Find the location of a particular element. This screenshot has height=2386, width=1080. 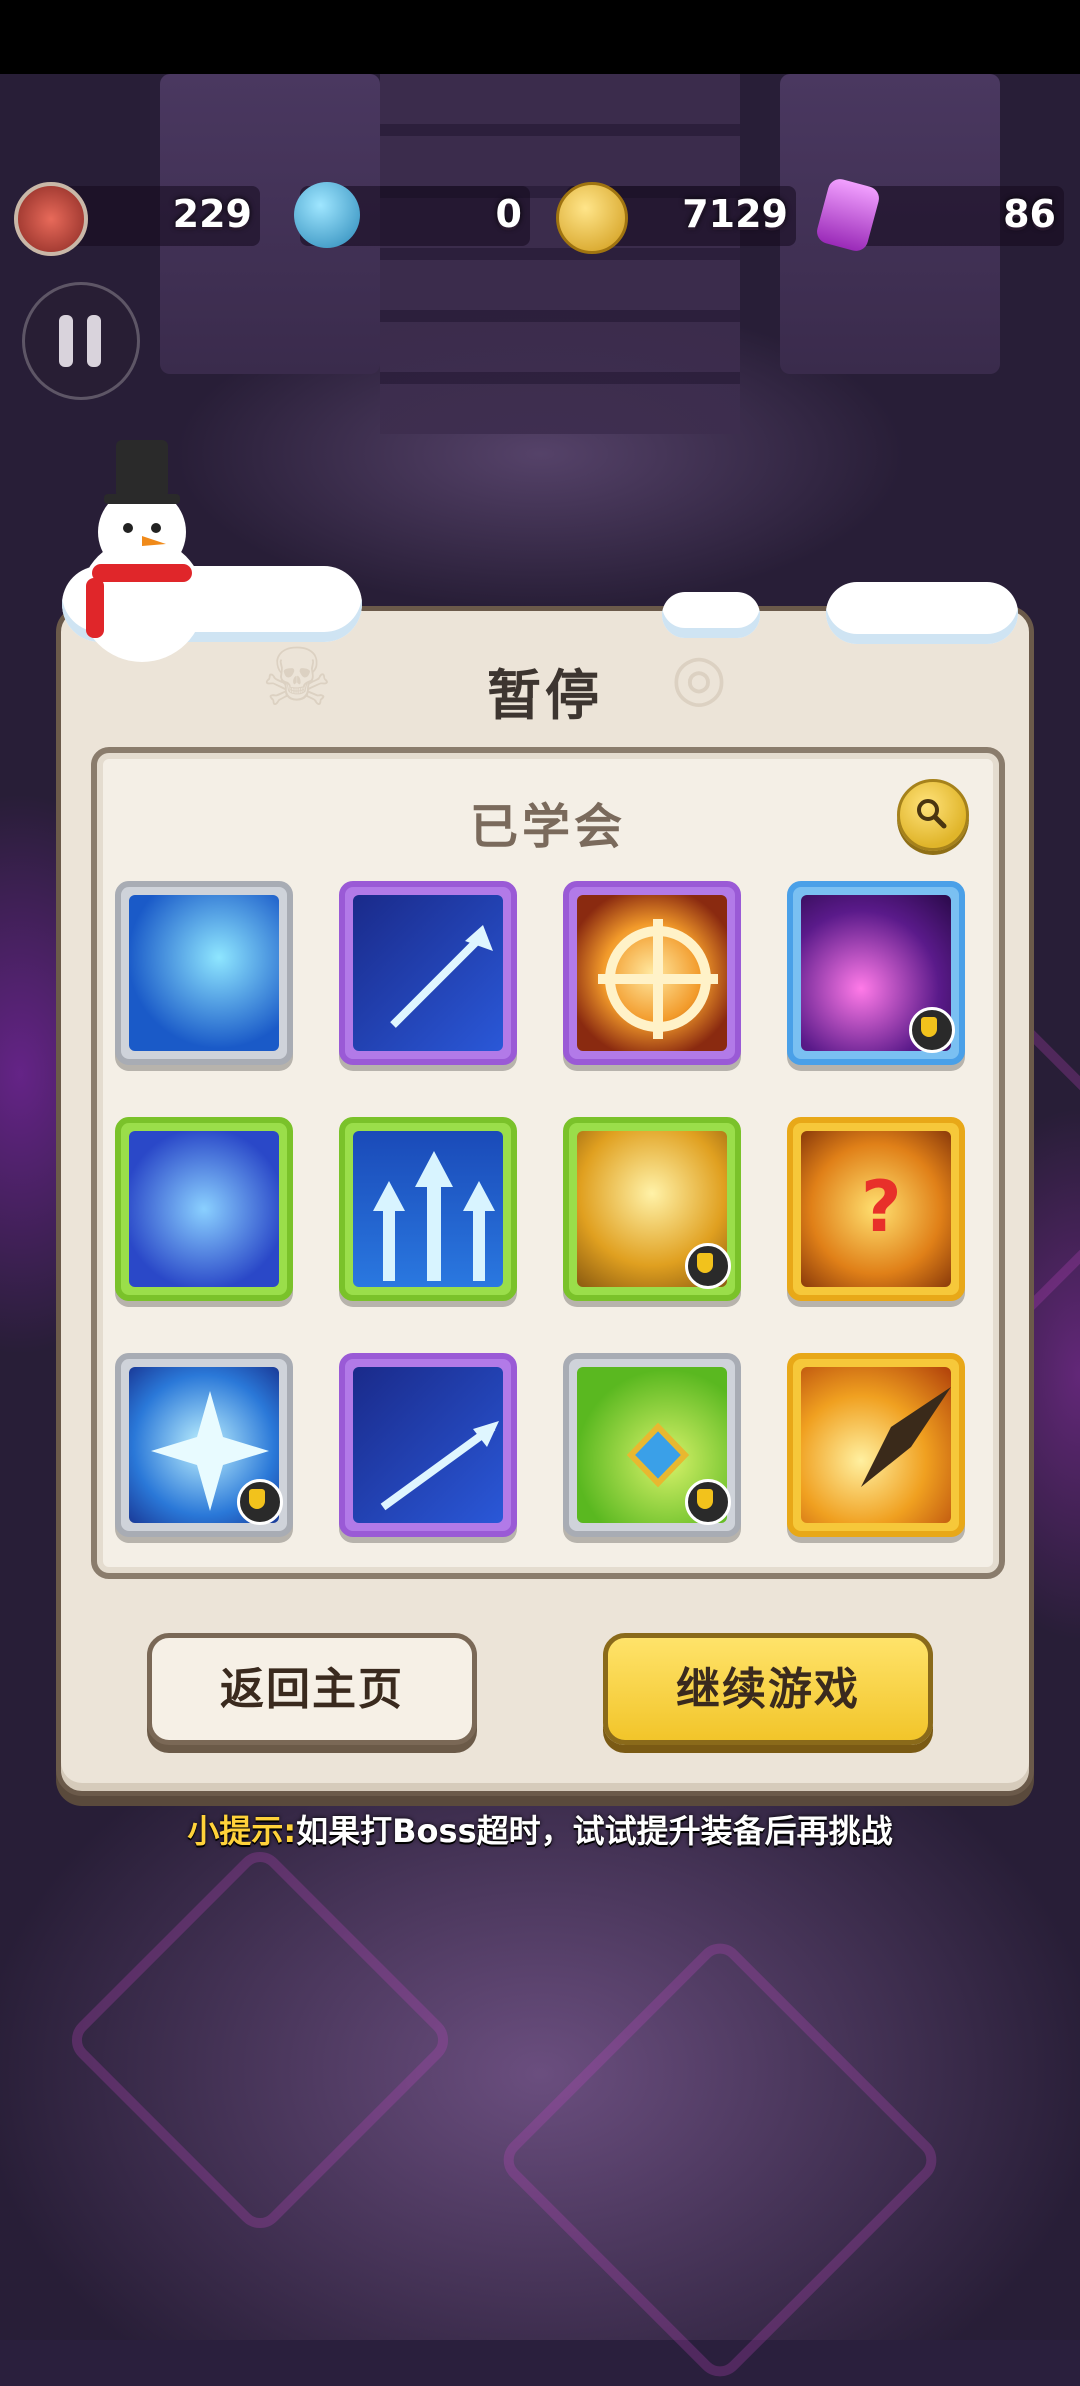

learned-title: 已学会 is located at coordinates (547, 827).